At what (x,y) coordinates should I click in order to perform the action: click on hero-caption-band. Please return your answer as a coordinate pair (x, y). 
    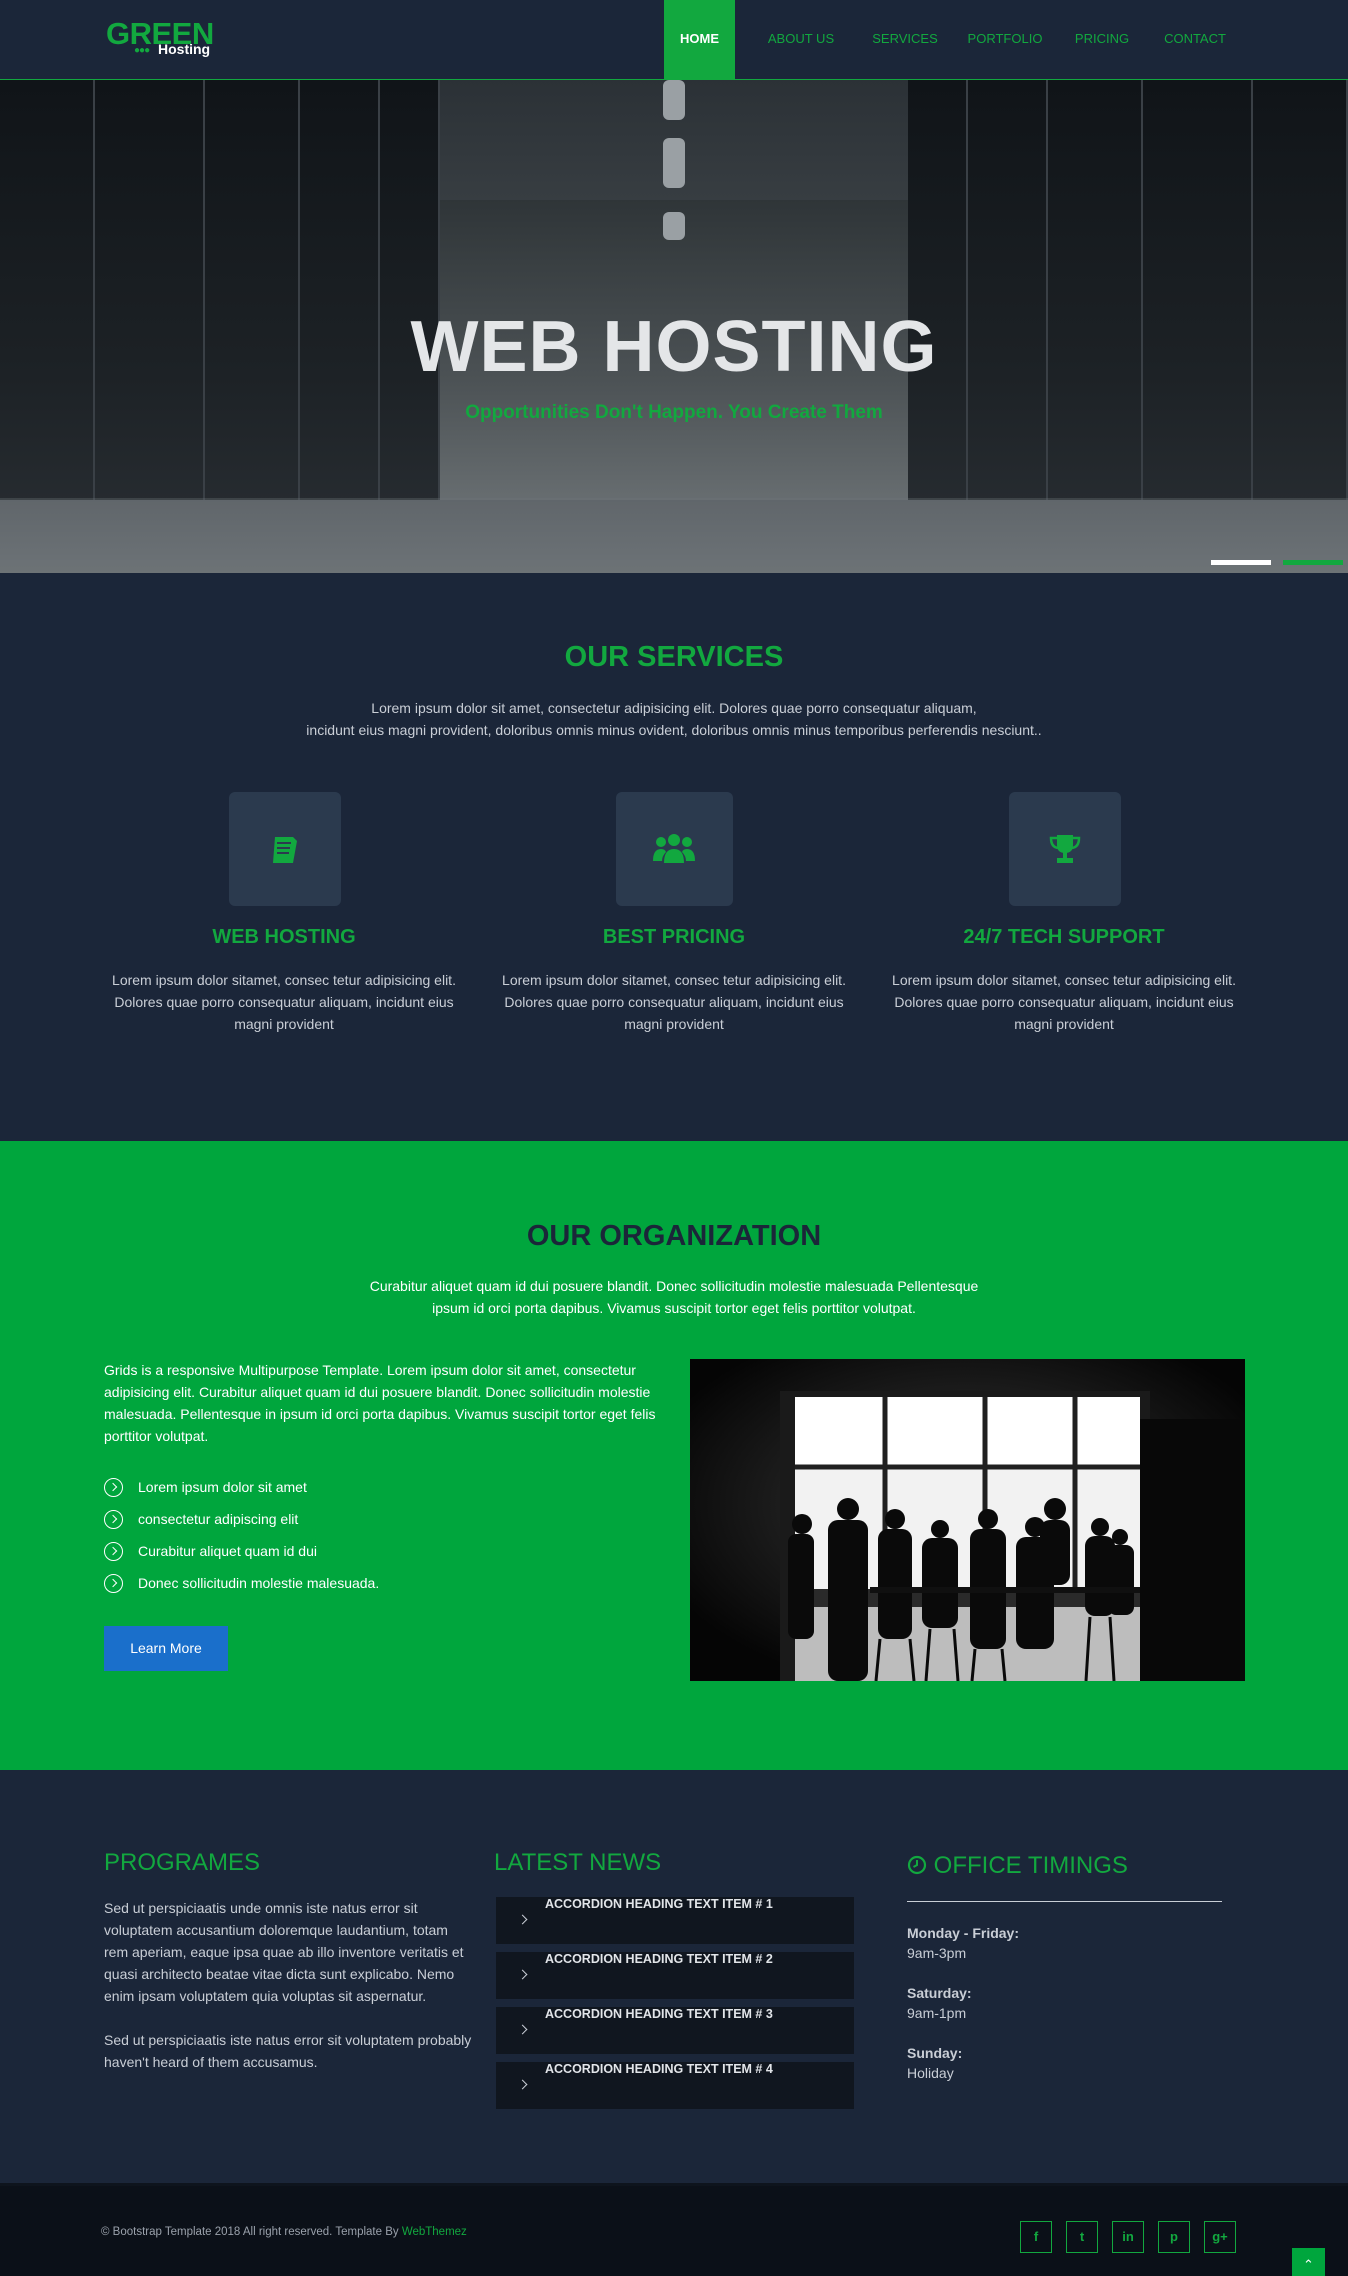
    Looking at the image, I should click on (674, 532).